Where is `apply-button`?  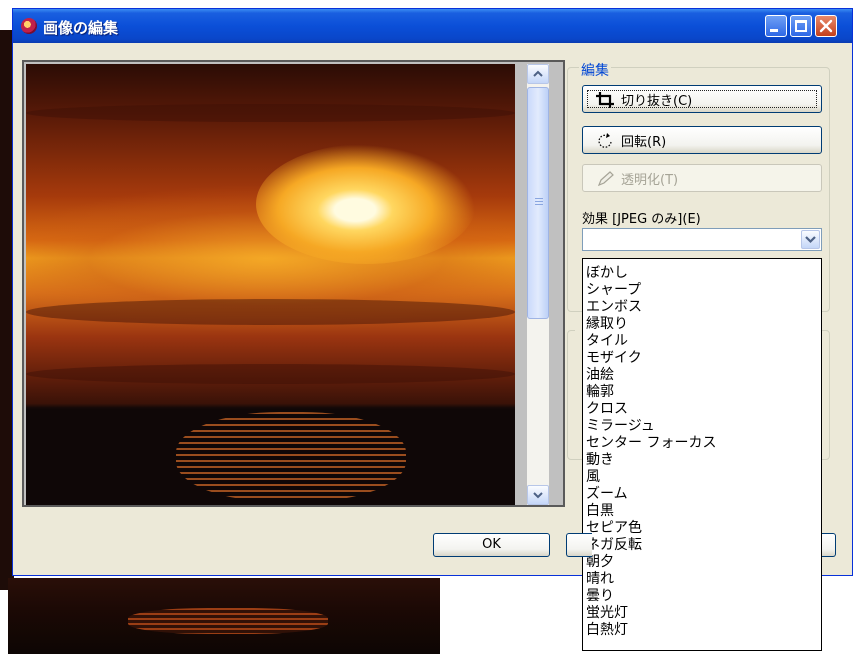
apply-button is located at coordinates (829, 545).